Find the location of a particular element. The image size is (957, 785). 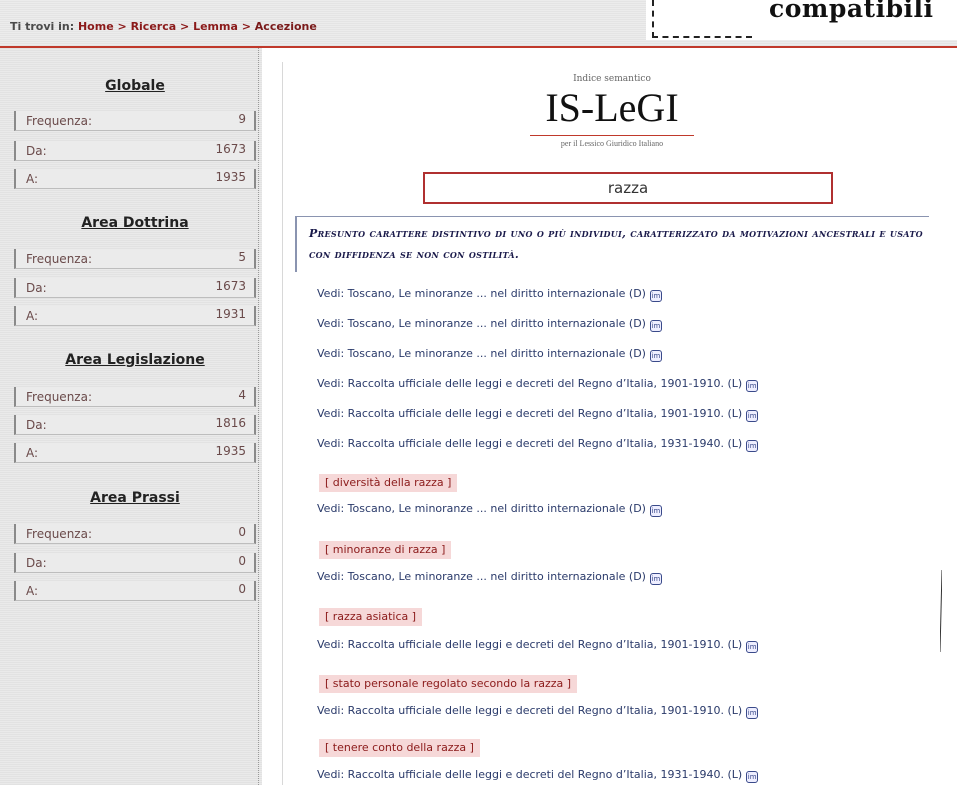

stat-row-a: A: 0 is located at coordinates (135, 591).